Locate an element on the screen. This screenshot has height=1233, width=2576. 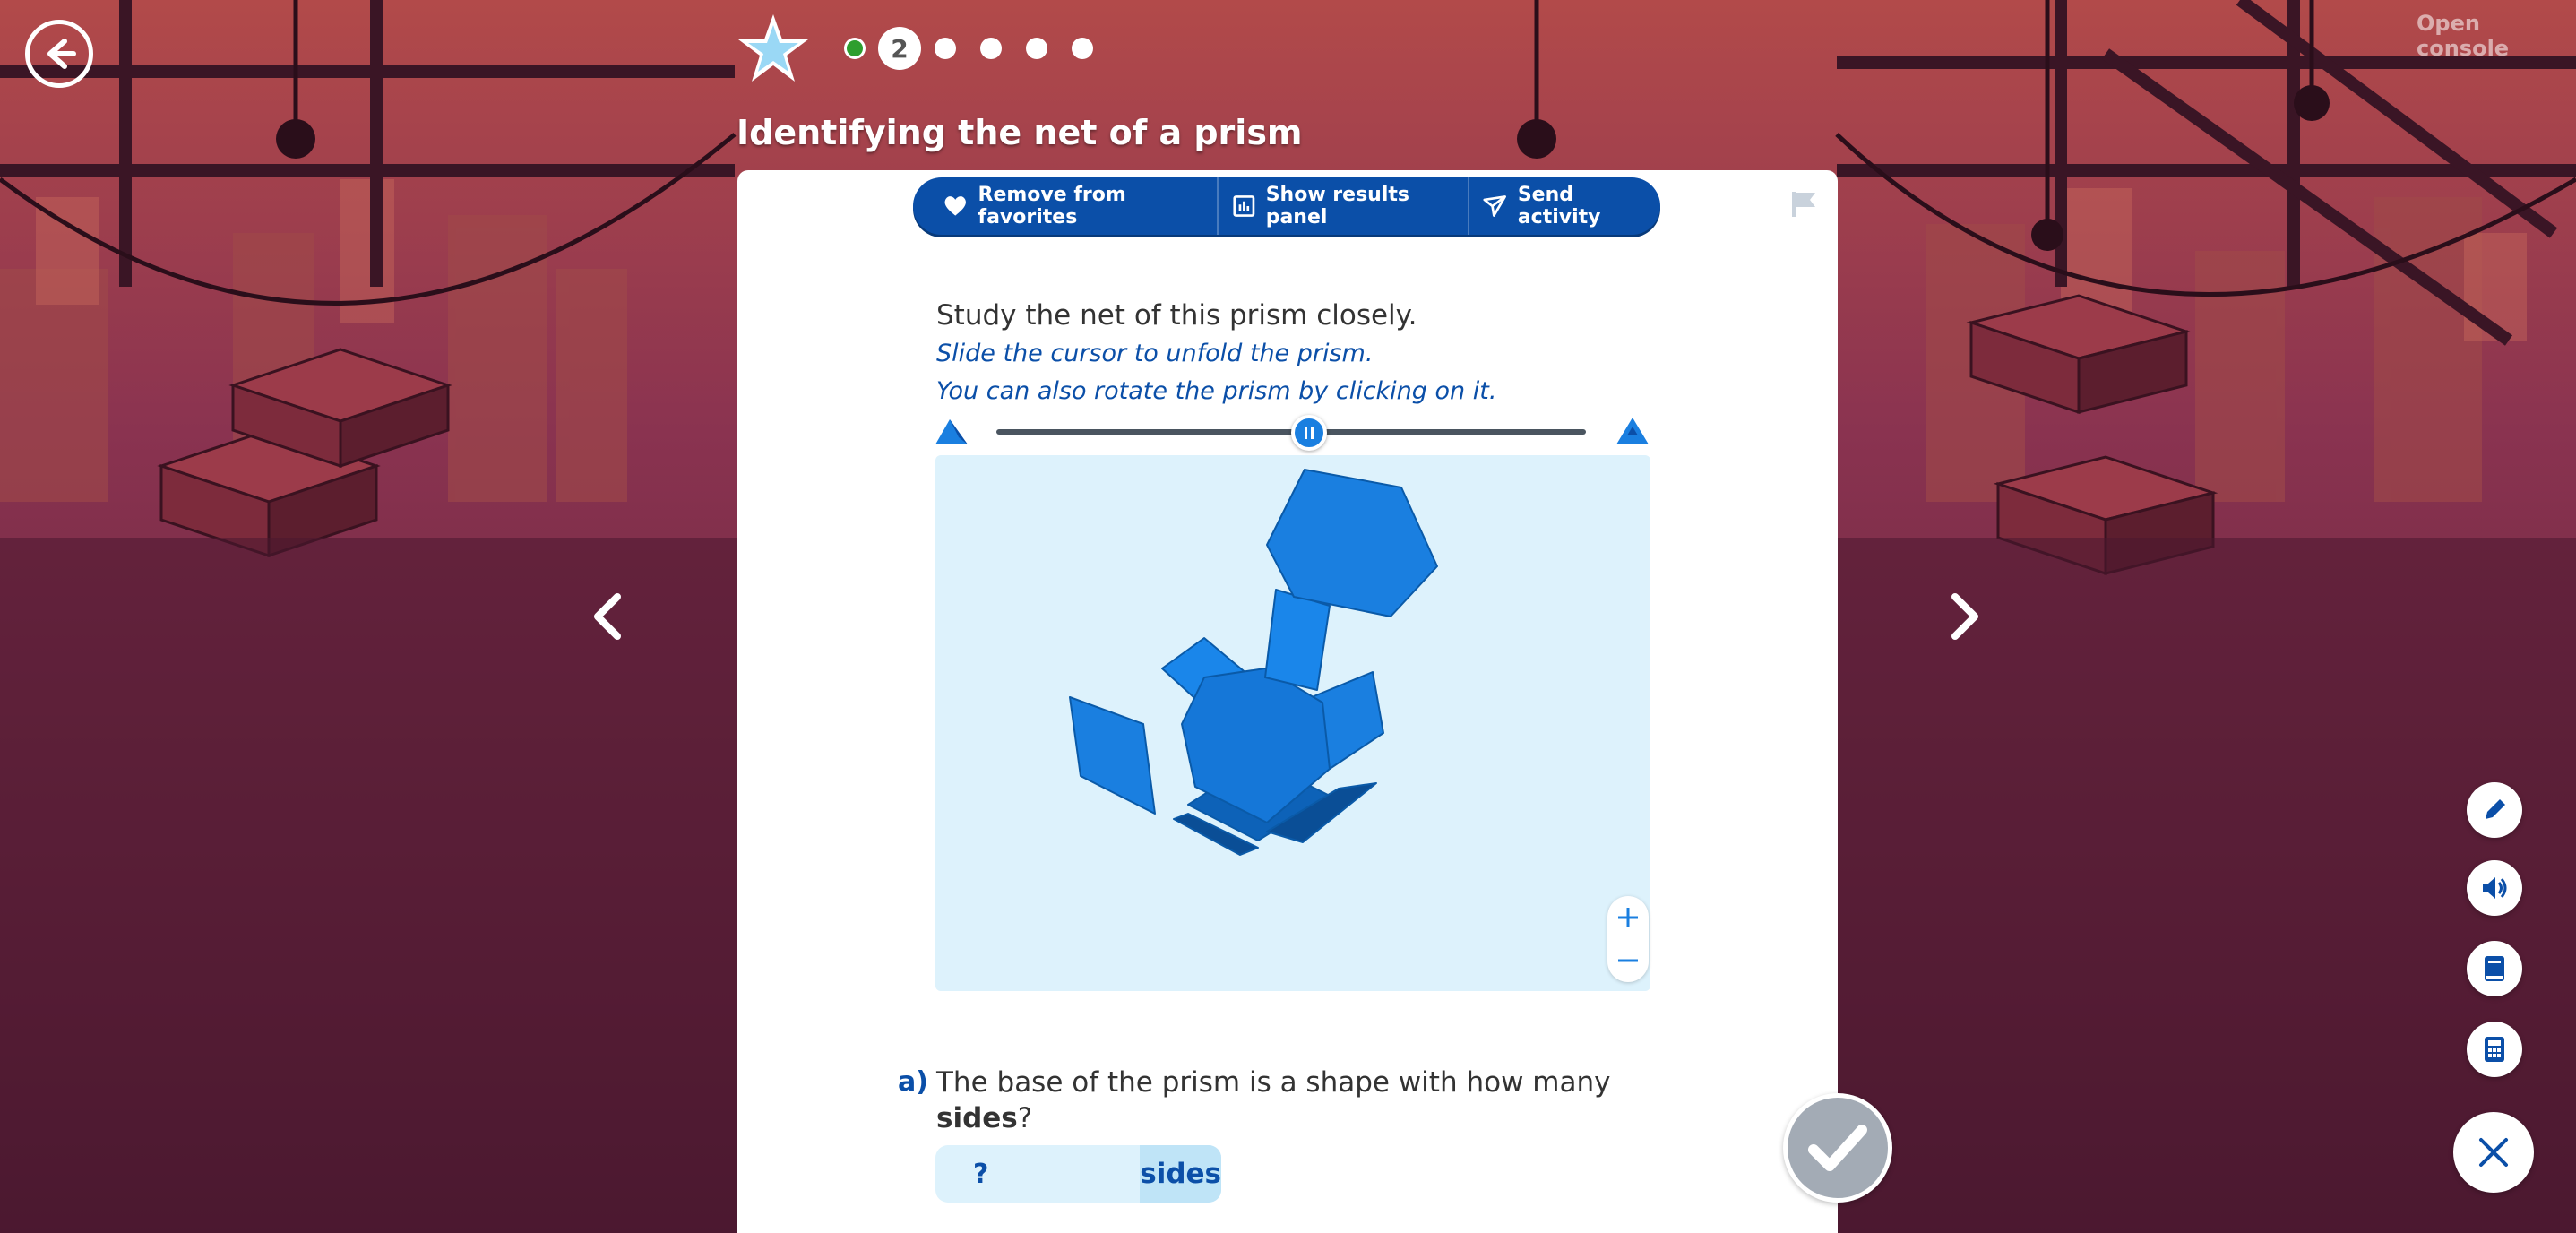
hexagonal-prism-net is located at coordinates (1293, 723).